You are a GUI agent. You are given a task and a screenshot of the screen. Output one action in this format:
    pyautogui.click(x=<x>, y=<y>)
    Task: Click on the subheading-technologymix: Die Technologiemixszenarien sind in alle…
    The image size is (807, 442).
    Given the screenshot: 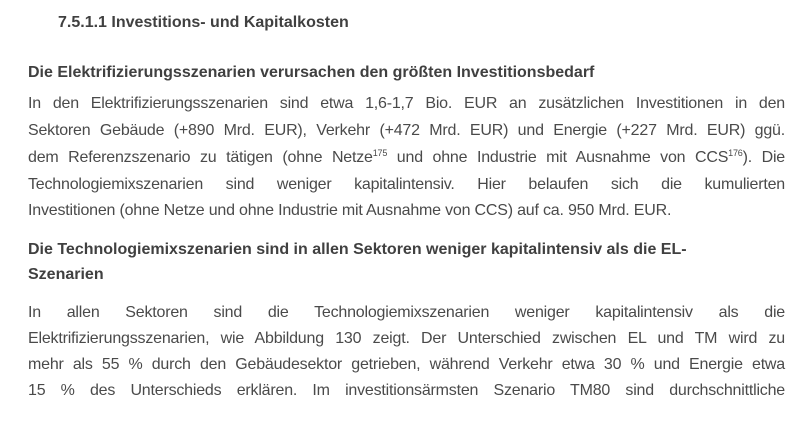 What is the action you would take?
    pyautogui.click(x=357, y=249)
    